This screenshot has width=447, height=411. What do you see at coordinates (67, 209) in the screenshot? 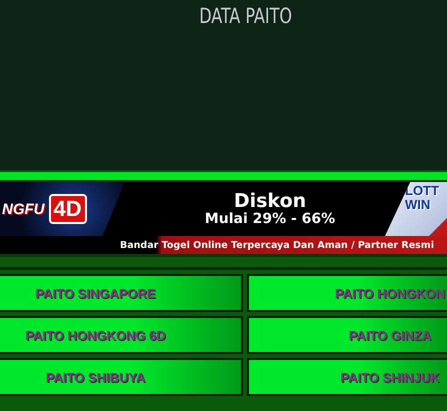
I see `logo-badge: 4D` at bounding box center [67, 209].